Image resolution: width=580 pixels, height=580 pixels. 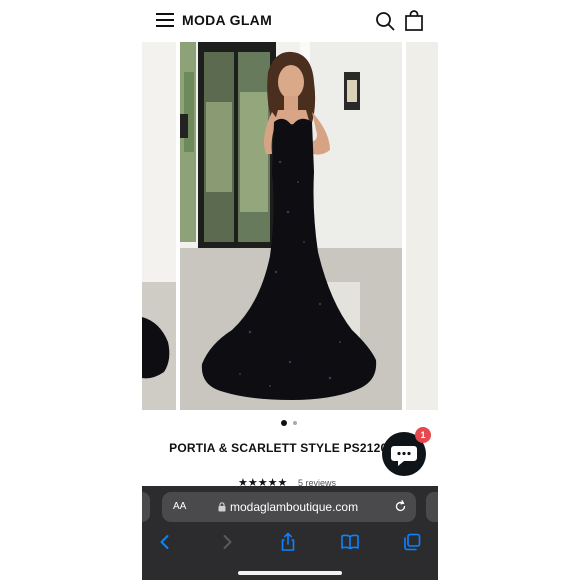 I want to click on search-icon, so click(x=385, y=21).